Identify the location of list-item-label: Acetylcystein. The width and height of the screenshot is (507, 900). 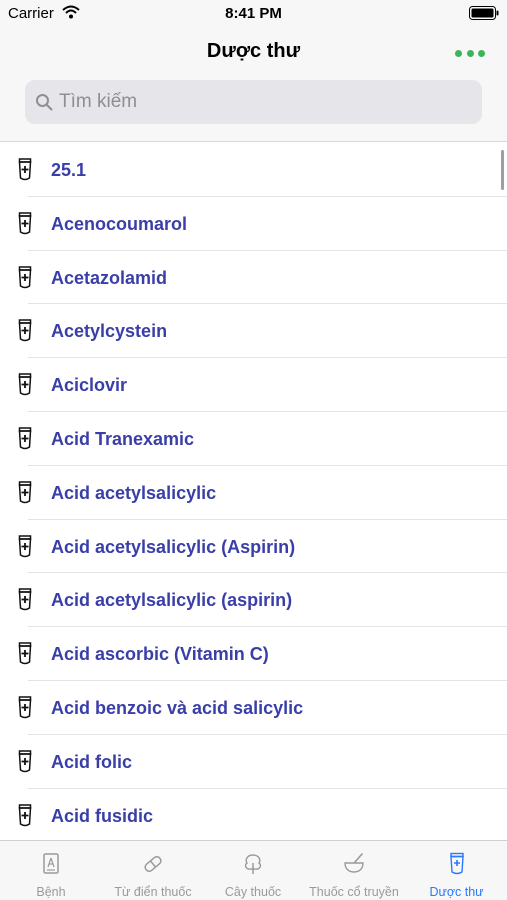
(109, 331).